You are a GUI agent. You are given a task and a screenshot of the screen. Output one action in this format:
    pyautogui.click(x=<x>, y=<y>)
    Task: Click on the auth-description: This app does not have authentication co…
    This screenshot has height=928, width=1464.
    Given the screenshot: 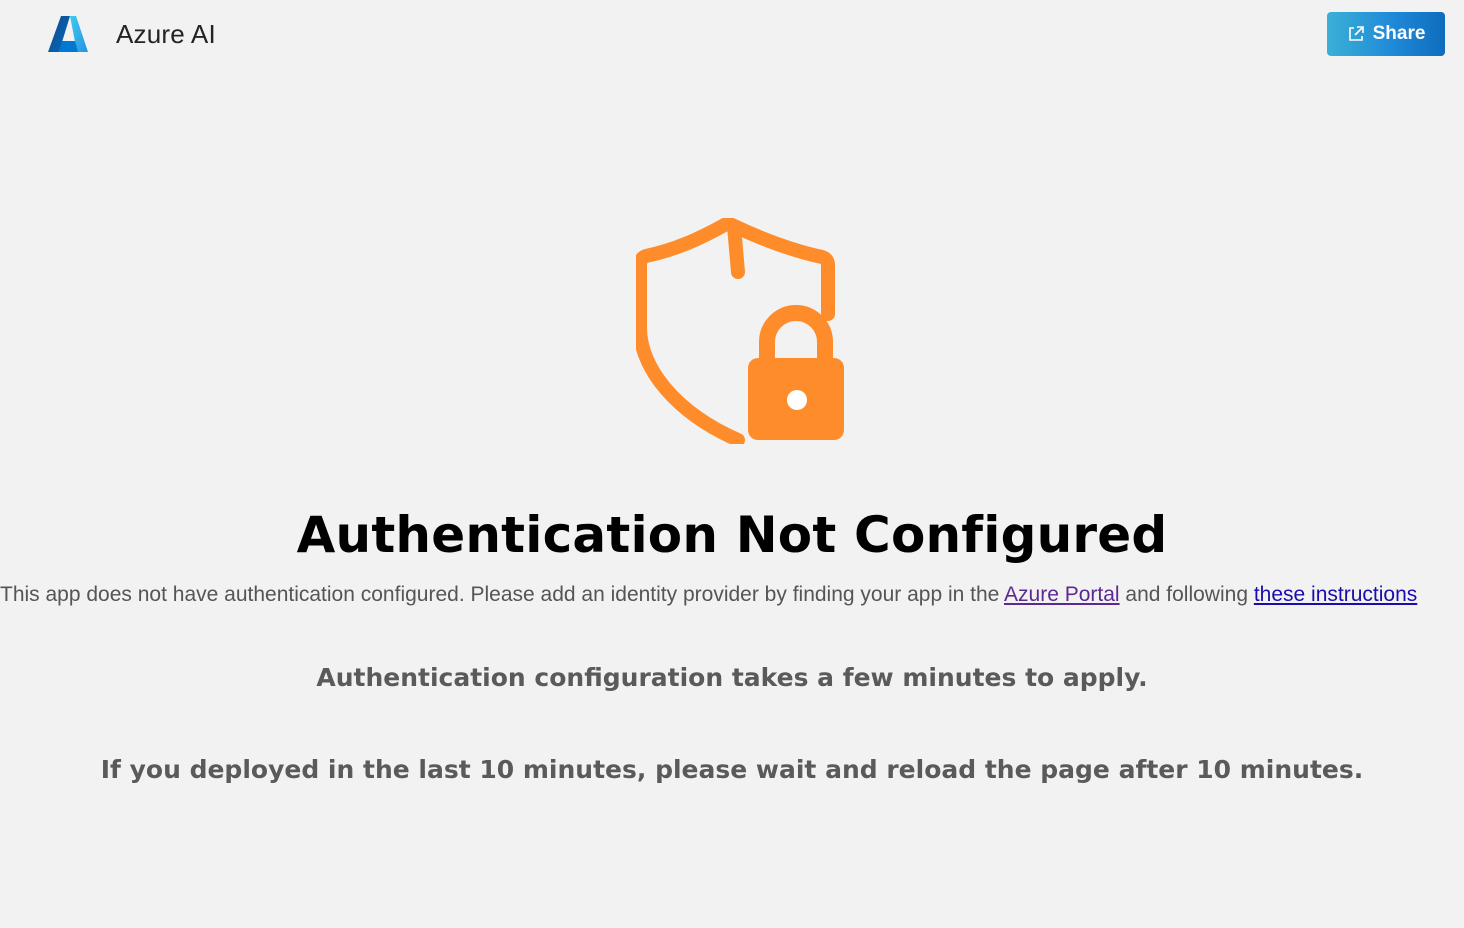 What is the action you would take?
    pyautogui.click(x=732, y=595)
    